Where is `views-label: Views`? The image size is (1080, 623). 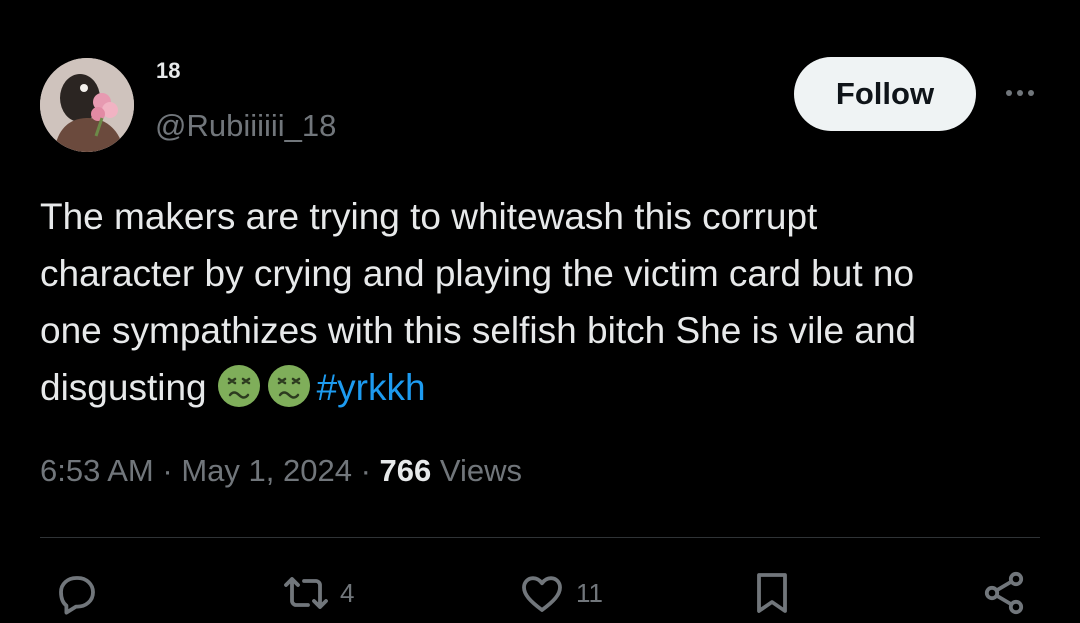 views-label: Views is located at coordinates (481, 470).